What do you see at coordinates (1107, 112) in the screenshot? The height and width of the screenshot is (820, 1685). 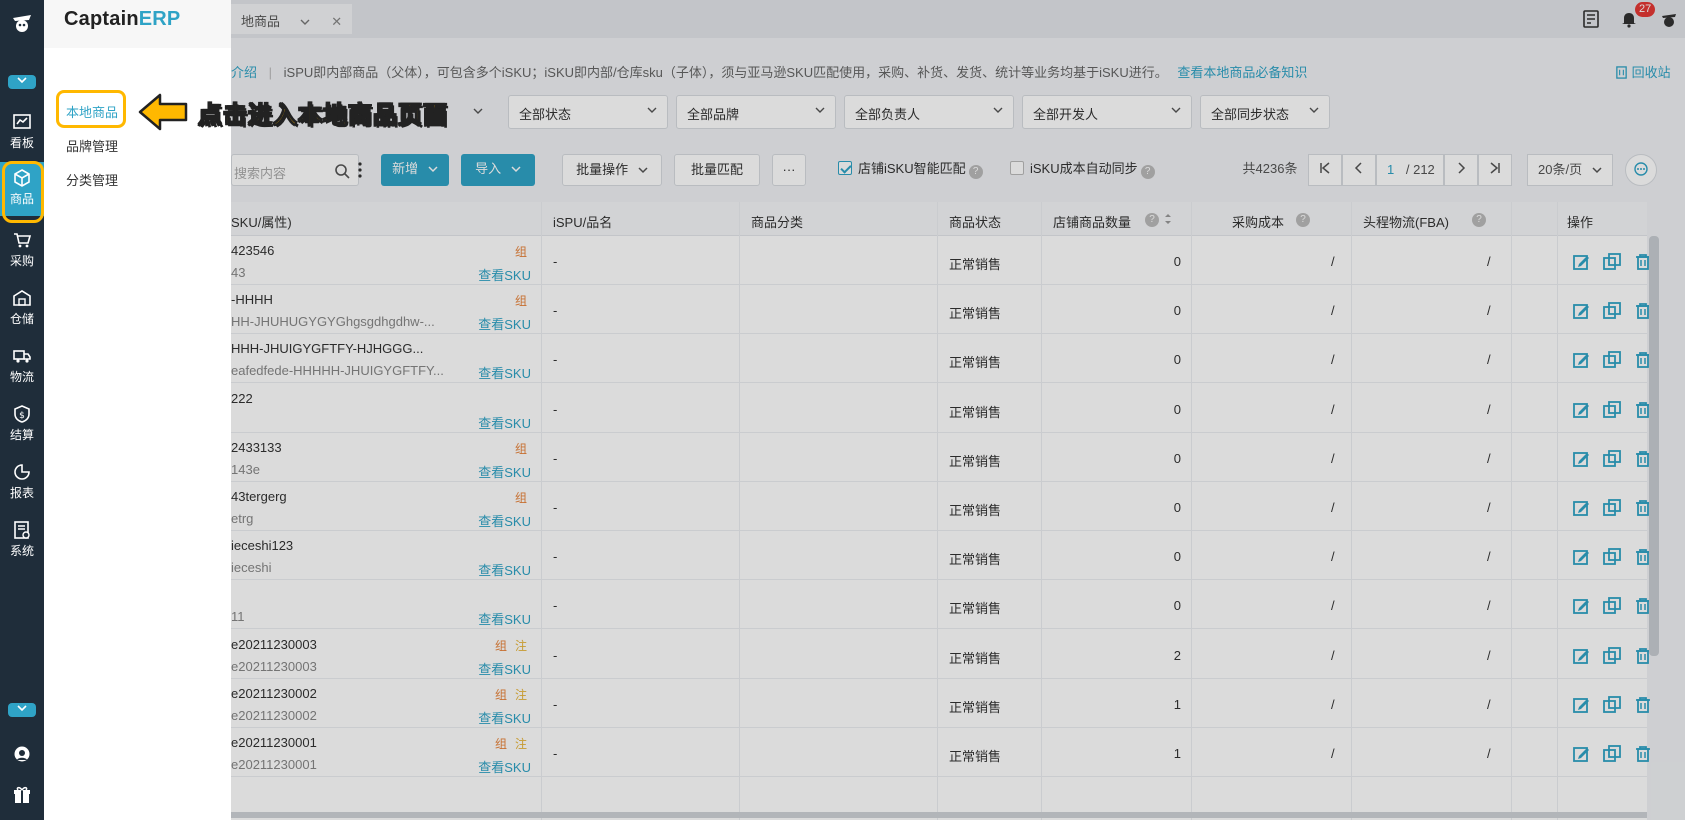 I see `filter-developer-select: 全部开发人` at bounding box center [1107, 112].